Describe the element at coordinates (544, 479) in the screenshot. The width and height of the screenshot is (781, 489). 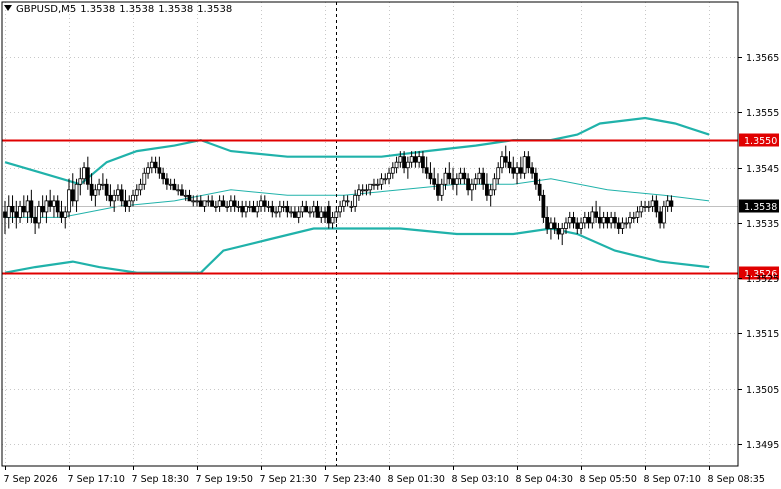
I see `x-tick-label: 8 Sep 04:30` at that location.